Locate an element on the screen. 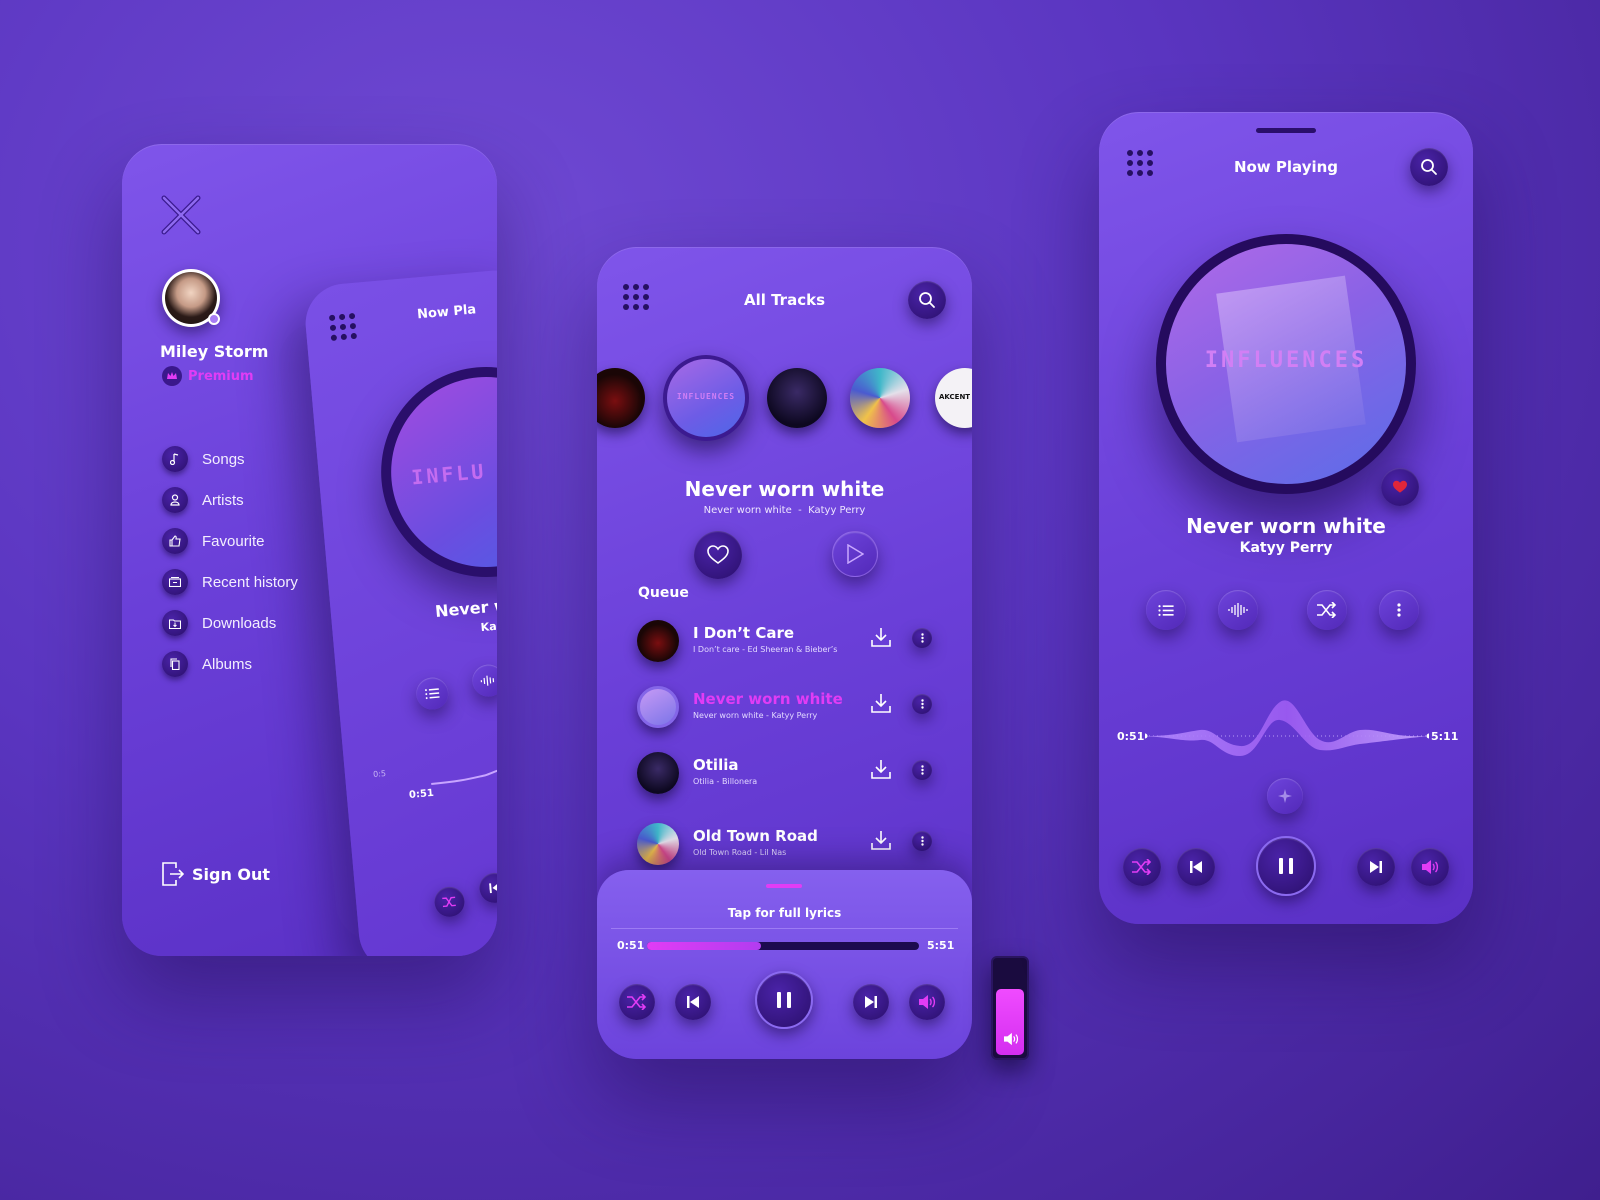 The image size is (1600, 1200). close-icon is located at coordinates (181, 215).